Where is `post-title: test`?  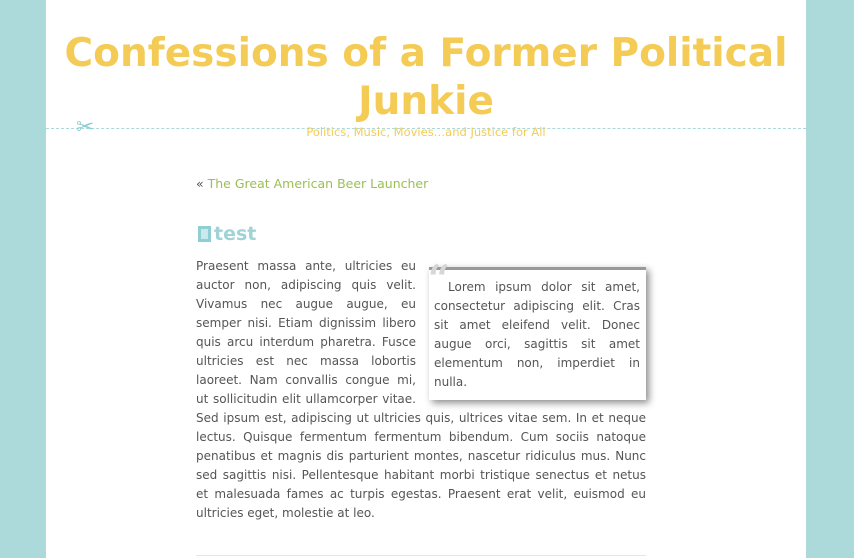 post-title: test is located at coordinates (227, 234).